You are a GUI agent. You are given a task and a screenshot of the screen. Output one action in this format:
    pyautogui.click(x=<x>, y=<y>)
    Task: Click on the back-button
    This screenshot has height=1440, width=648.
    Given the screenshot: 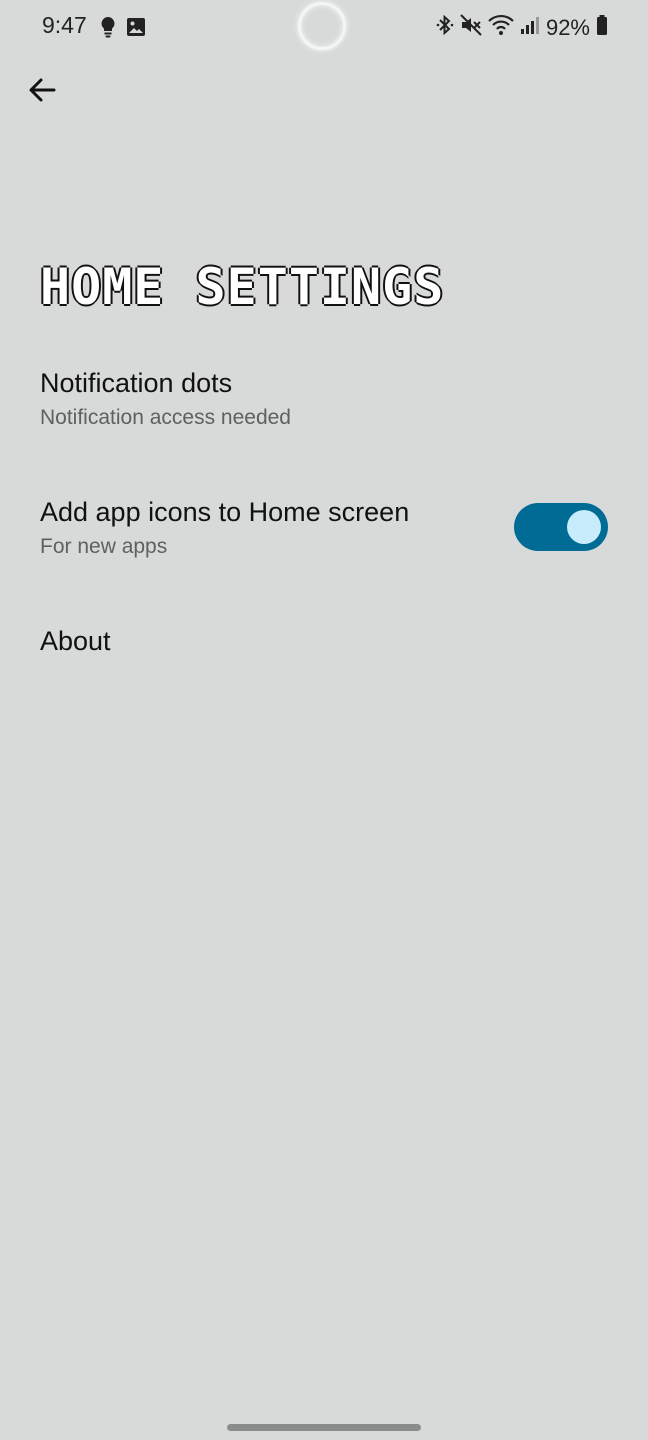 What is the action you would take?
    pyautogui.click(x=42, y=92)
    